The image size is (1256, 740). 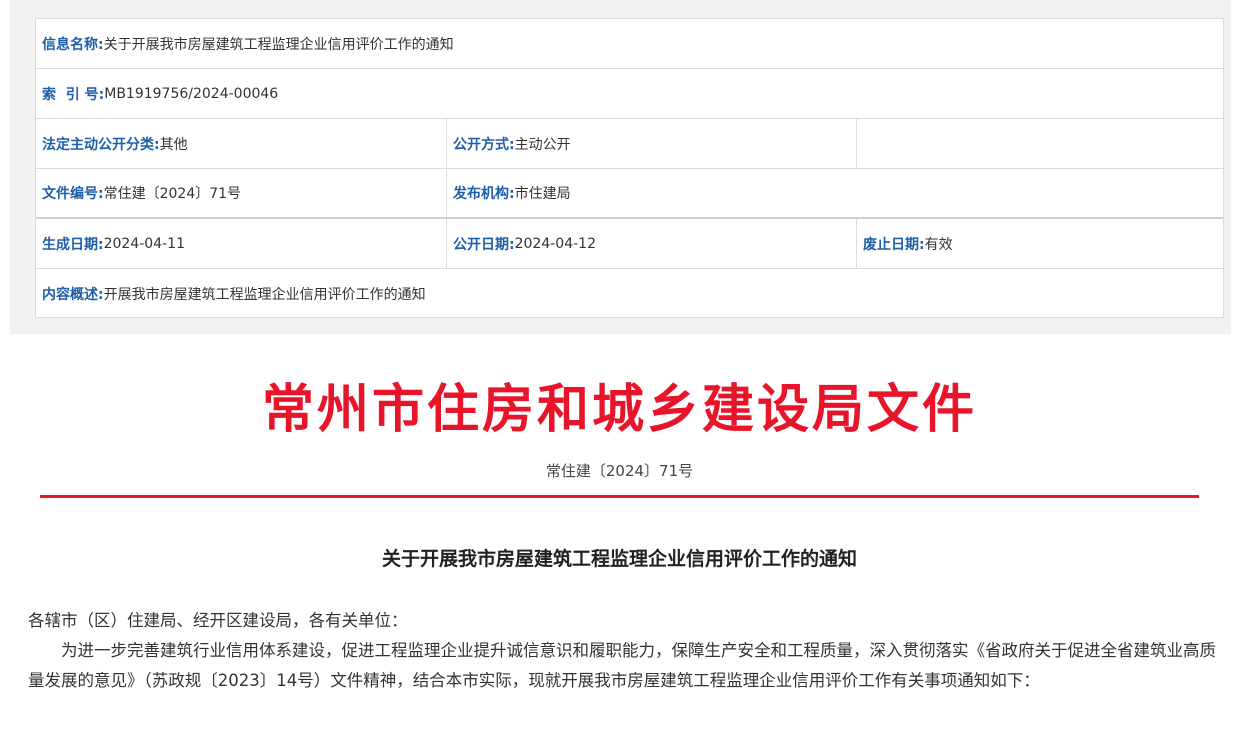 What do you see at coordinates (938, 244) in the screenshot?
I see `info-expiry-value: 有效` at bounding box center [938, 244].